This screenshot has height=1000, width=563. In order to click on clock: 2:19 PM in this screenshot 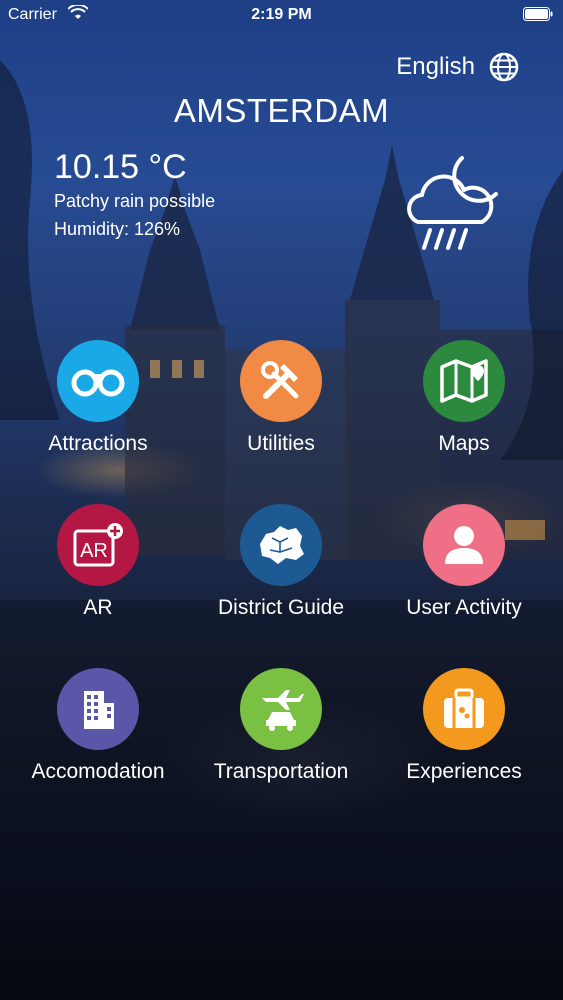, I will do `click(281, 14)`.